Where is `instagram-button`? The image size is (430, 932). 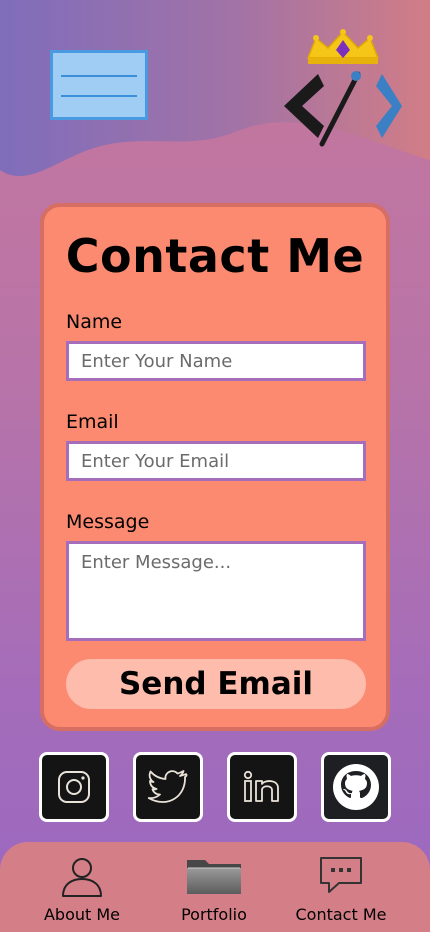
instagram-button is located at coordinates (74, 787).